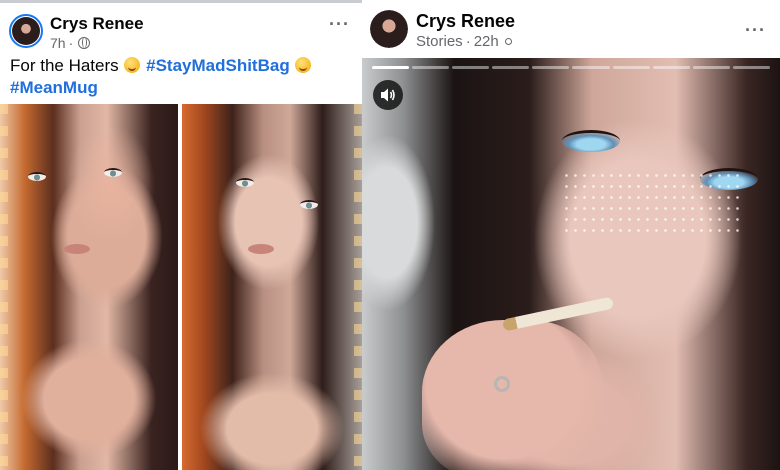 The image size is (780, 470). I want to click on story-progress-bar, so click(571, 67).